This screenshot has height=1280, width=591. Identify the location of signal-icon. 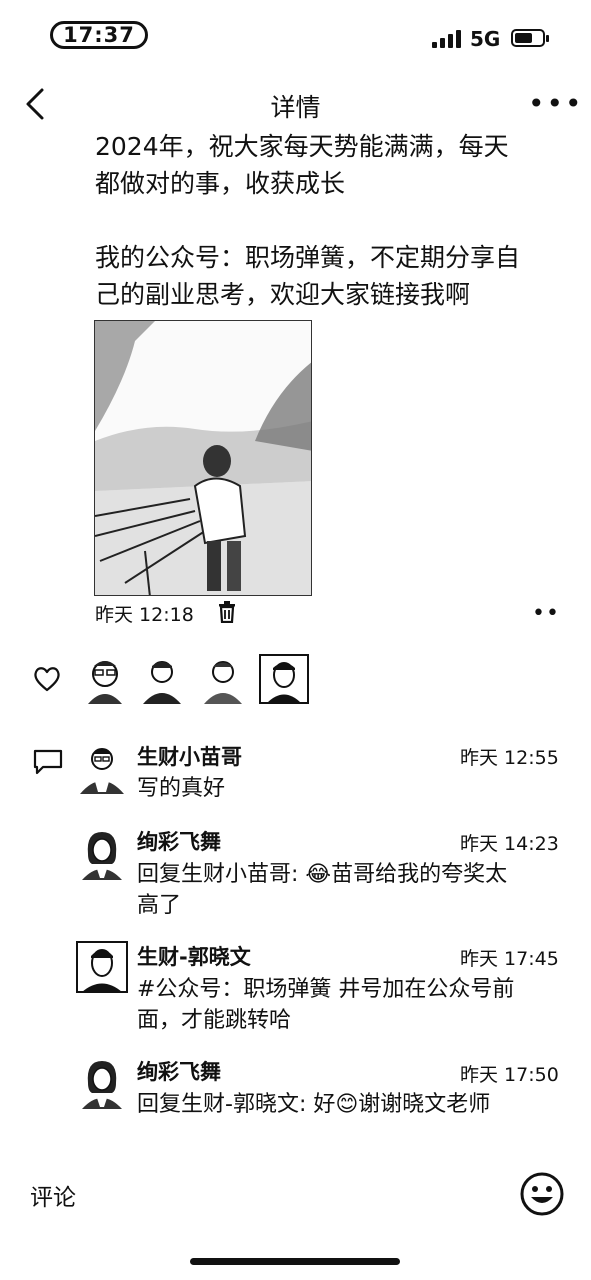
(446, 39).